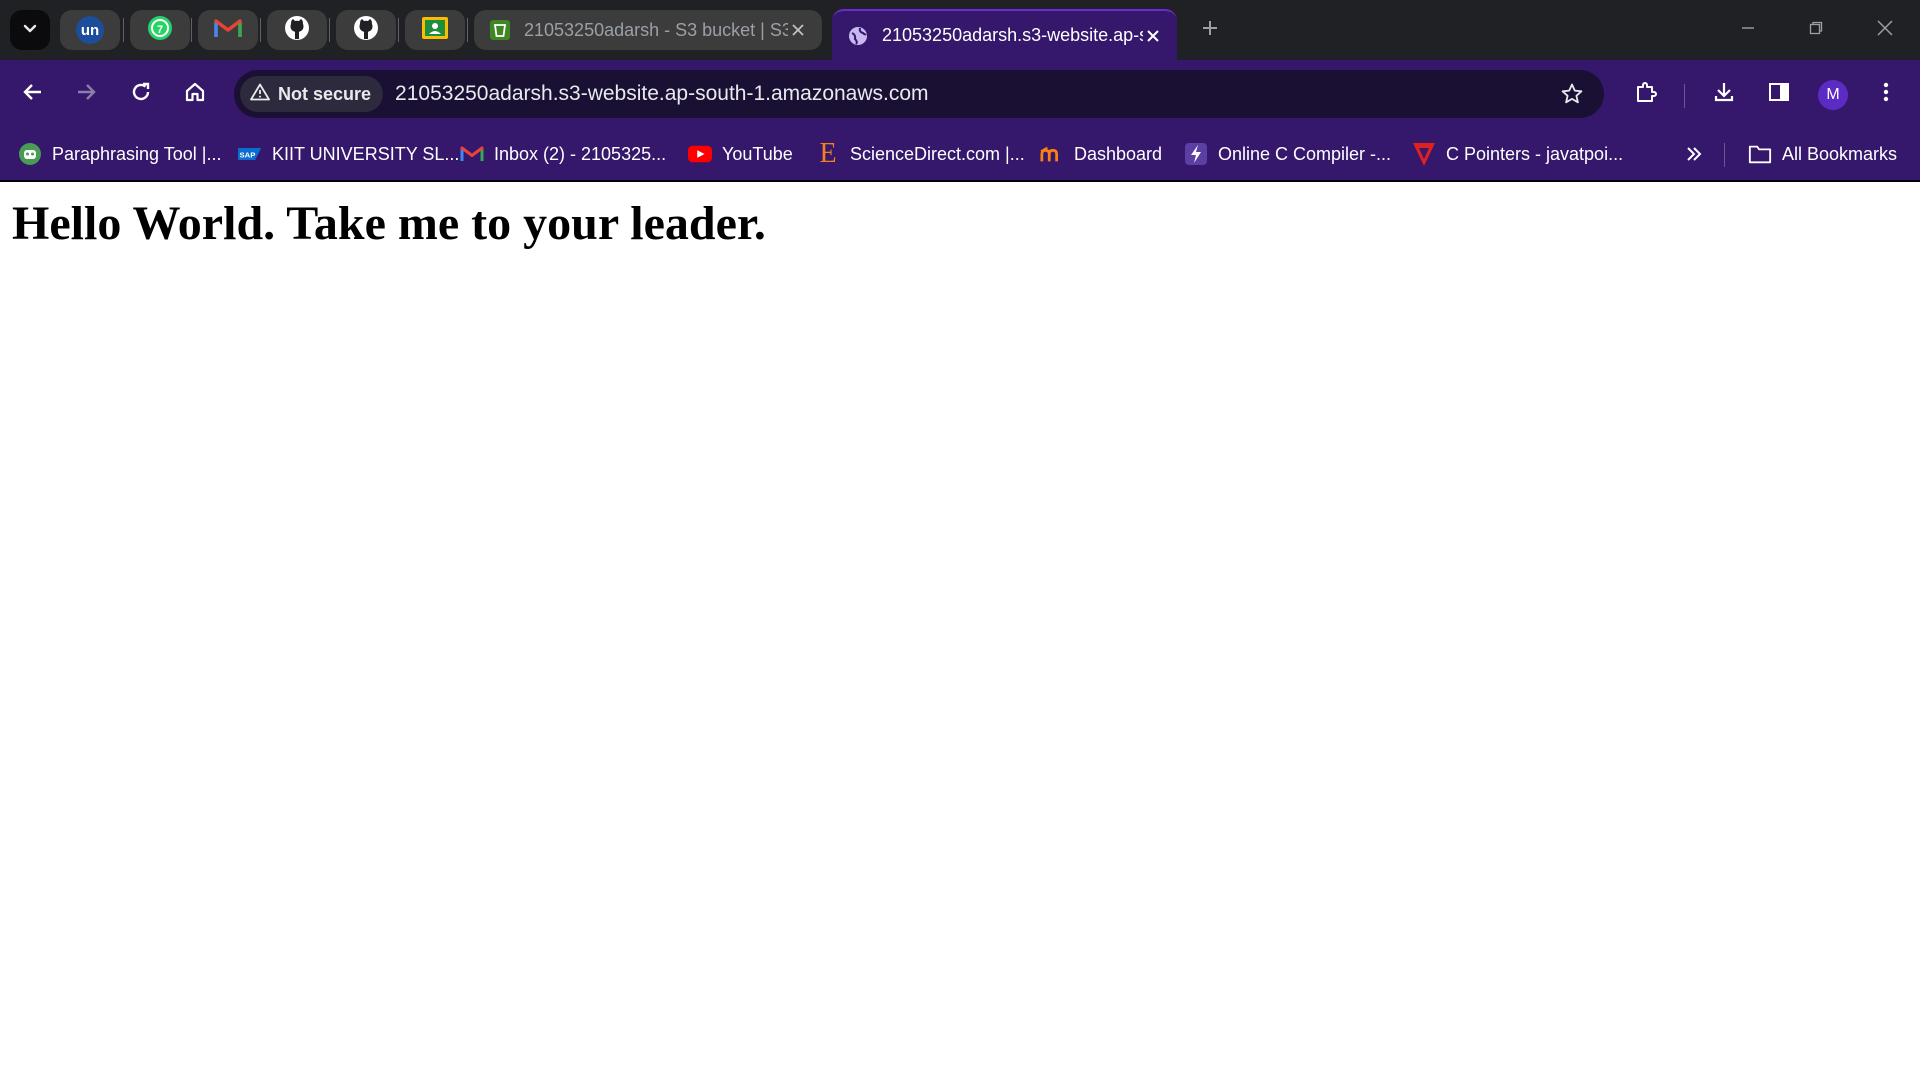 This screenshot has width=1920, height=1080. Describe the element at coordinates (325, 93) in the screenshot. I see `security-label: Not secure` at that location.